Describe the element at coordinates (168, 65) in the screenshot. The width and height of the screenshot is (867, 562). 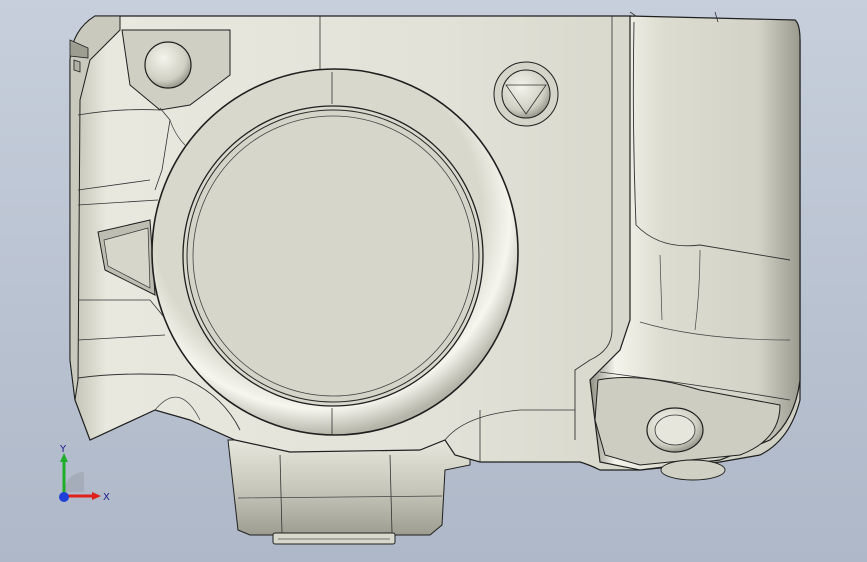
I see `mode-dial-knob` at that location.